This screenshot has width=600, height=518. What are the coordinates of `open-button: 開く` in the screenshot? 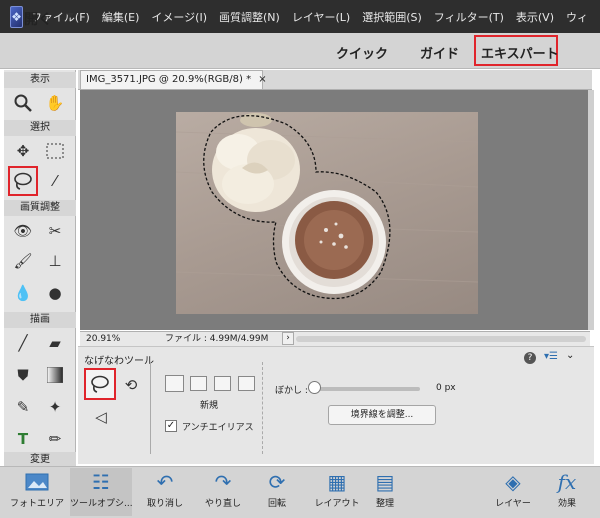 It's located at (38, 19).